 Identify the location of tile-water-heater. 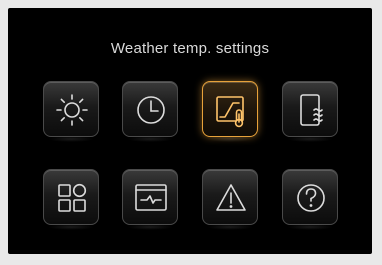
(310, 111).